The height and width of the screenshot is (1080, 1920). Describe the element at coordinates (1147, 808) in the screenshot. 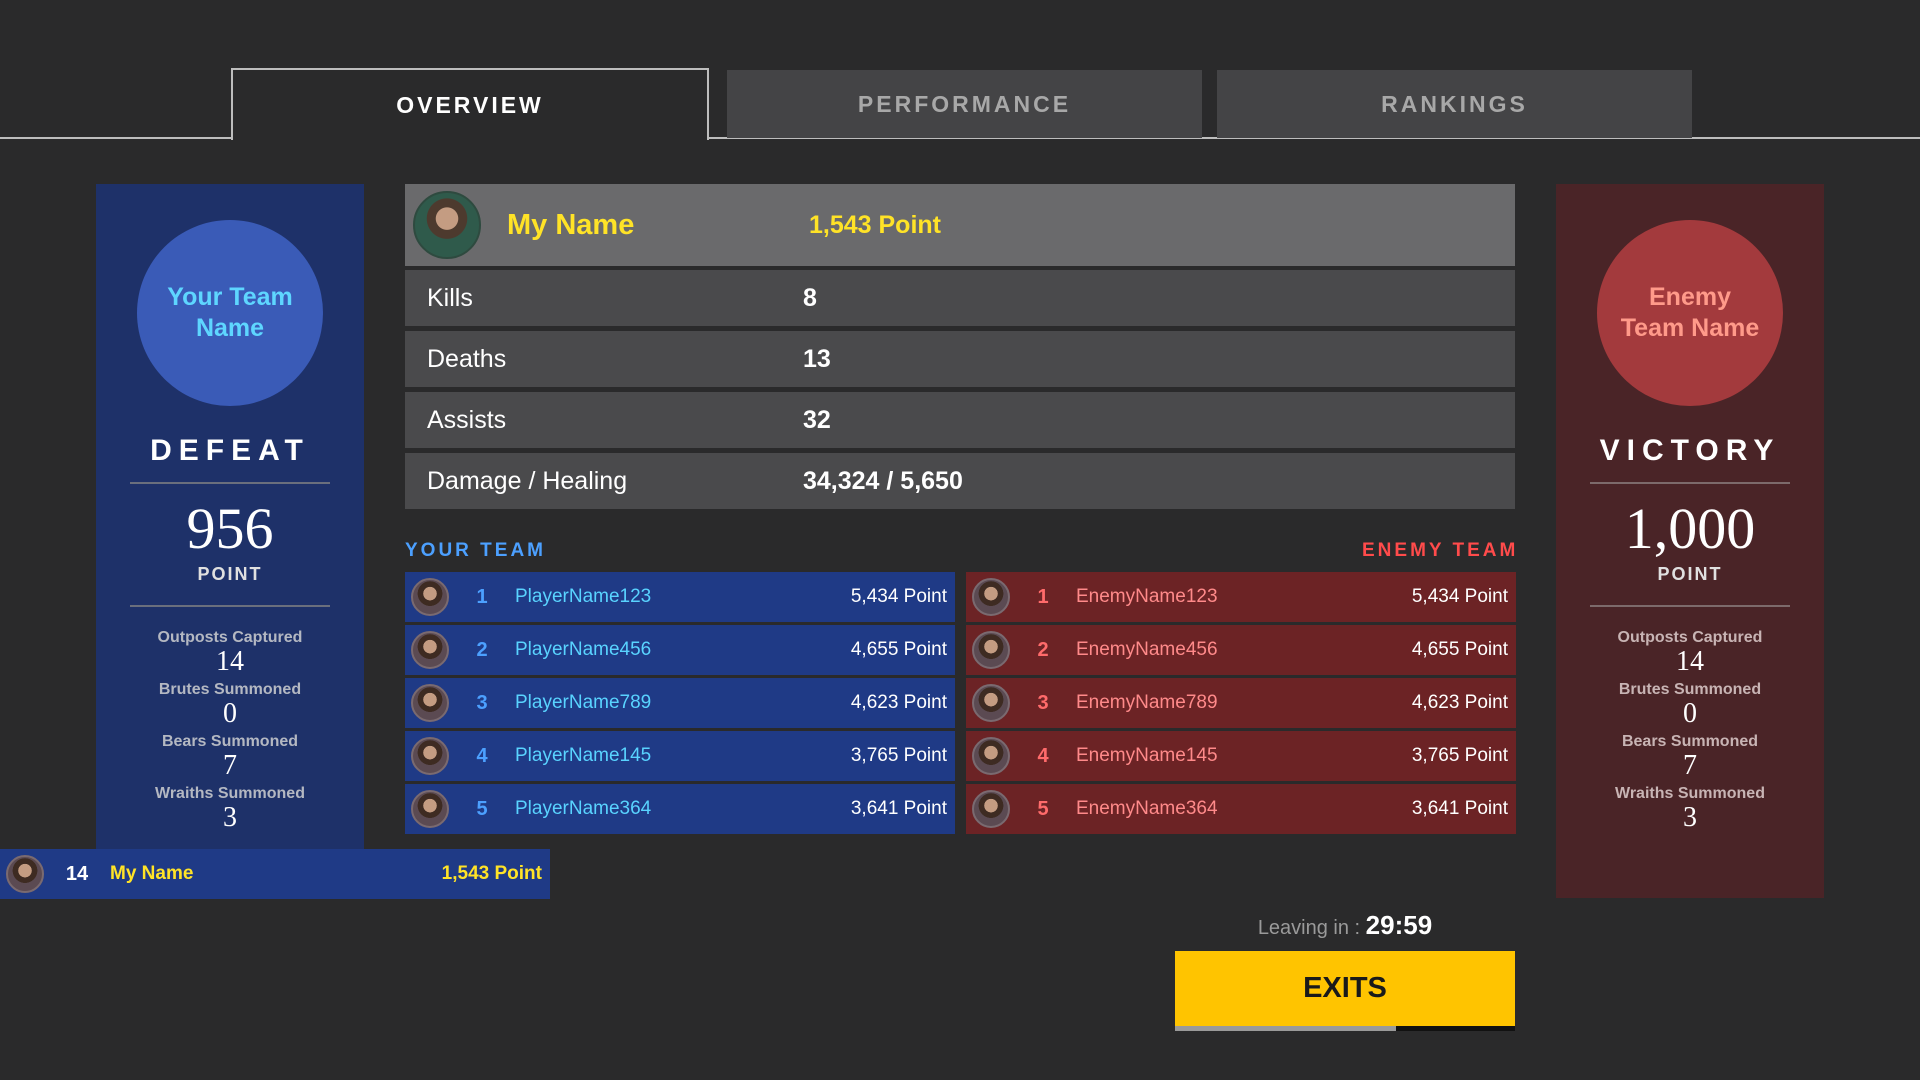

I see `player-name: EnemyName364` at that location.